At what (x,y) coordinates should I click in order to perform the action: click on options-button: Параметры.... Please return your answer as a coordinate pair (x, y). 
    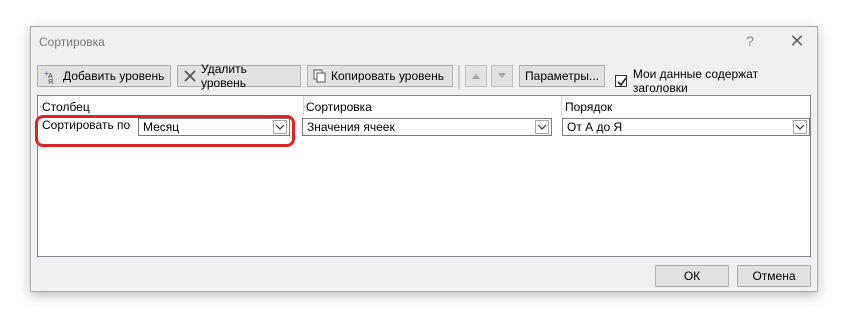
    Looking at the image, I should click on (562, 76).